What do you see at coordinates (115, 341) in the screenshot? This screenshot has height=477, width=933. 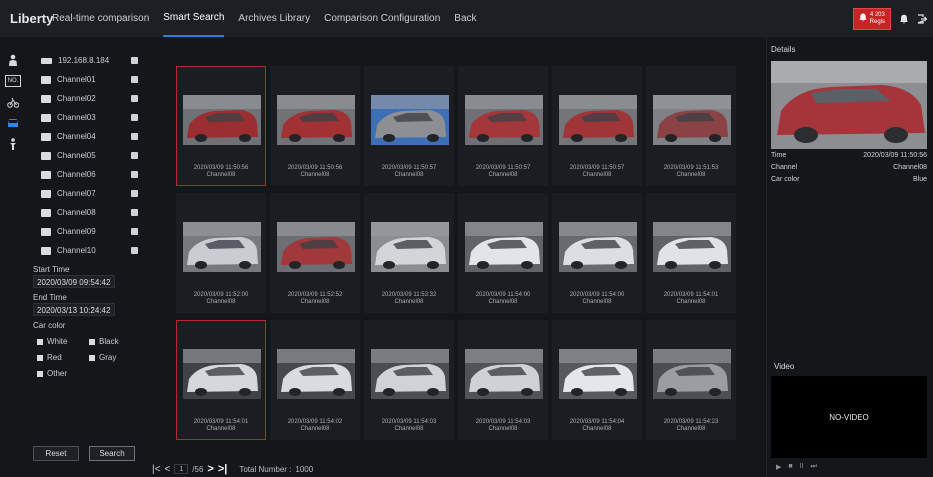 I see `color-option-black: Black` at bounding box center [115, 341].